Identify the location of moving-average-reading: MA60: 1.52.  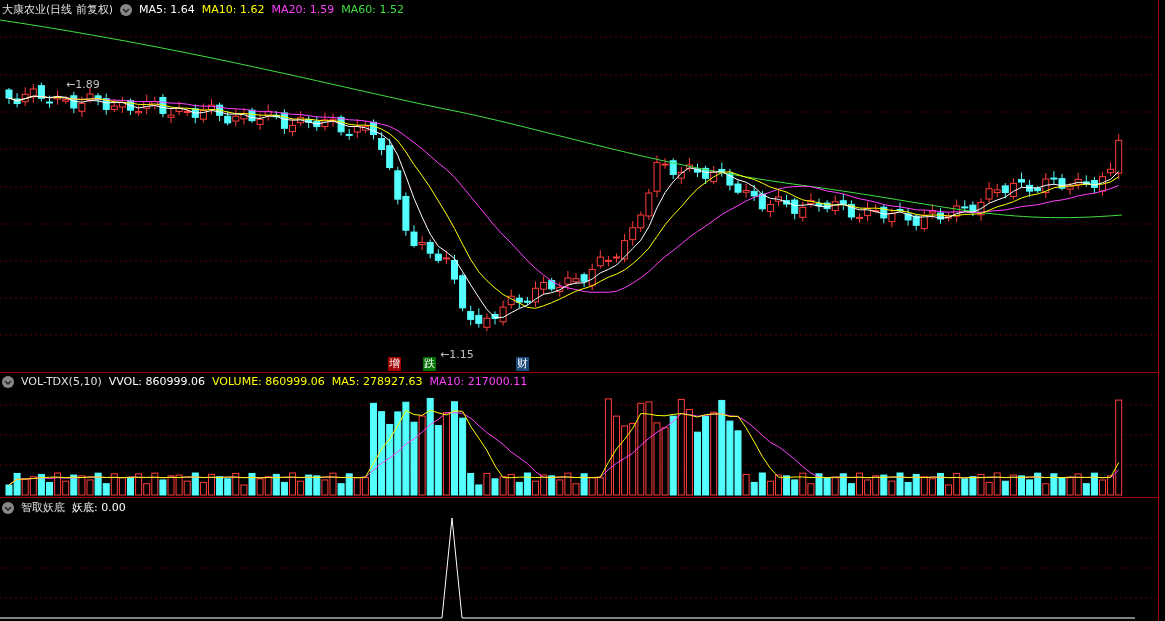
(372, 9).